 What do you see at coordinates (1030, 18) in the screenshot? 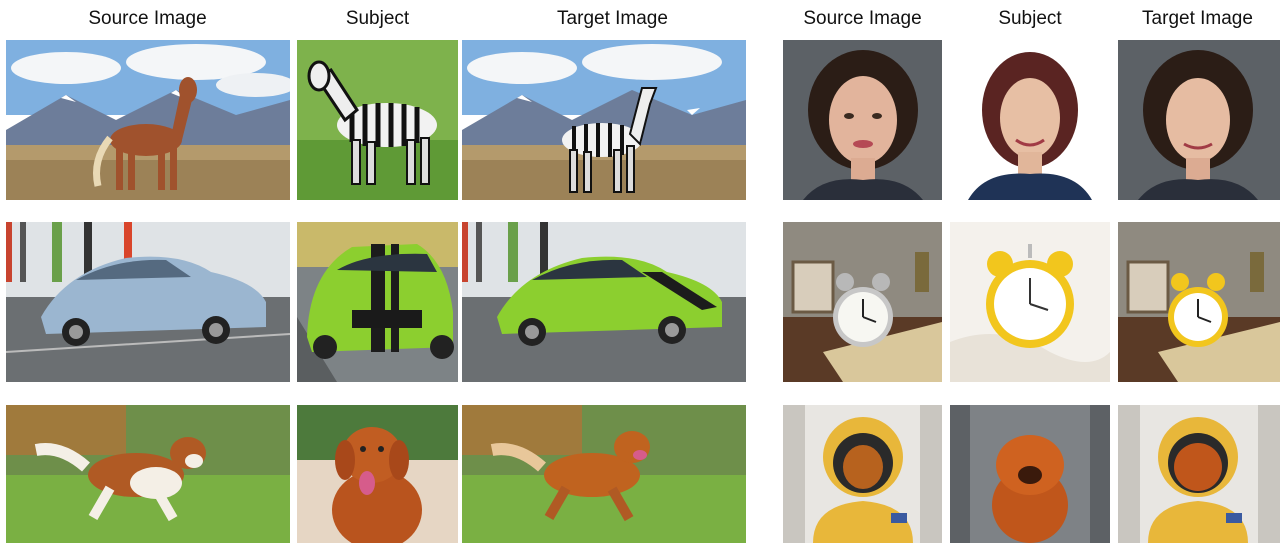
I see `header-subject-right: Subject` at bounding box center [1030, 18].